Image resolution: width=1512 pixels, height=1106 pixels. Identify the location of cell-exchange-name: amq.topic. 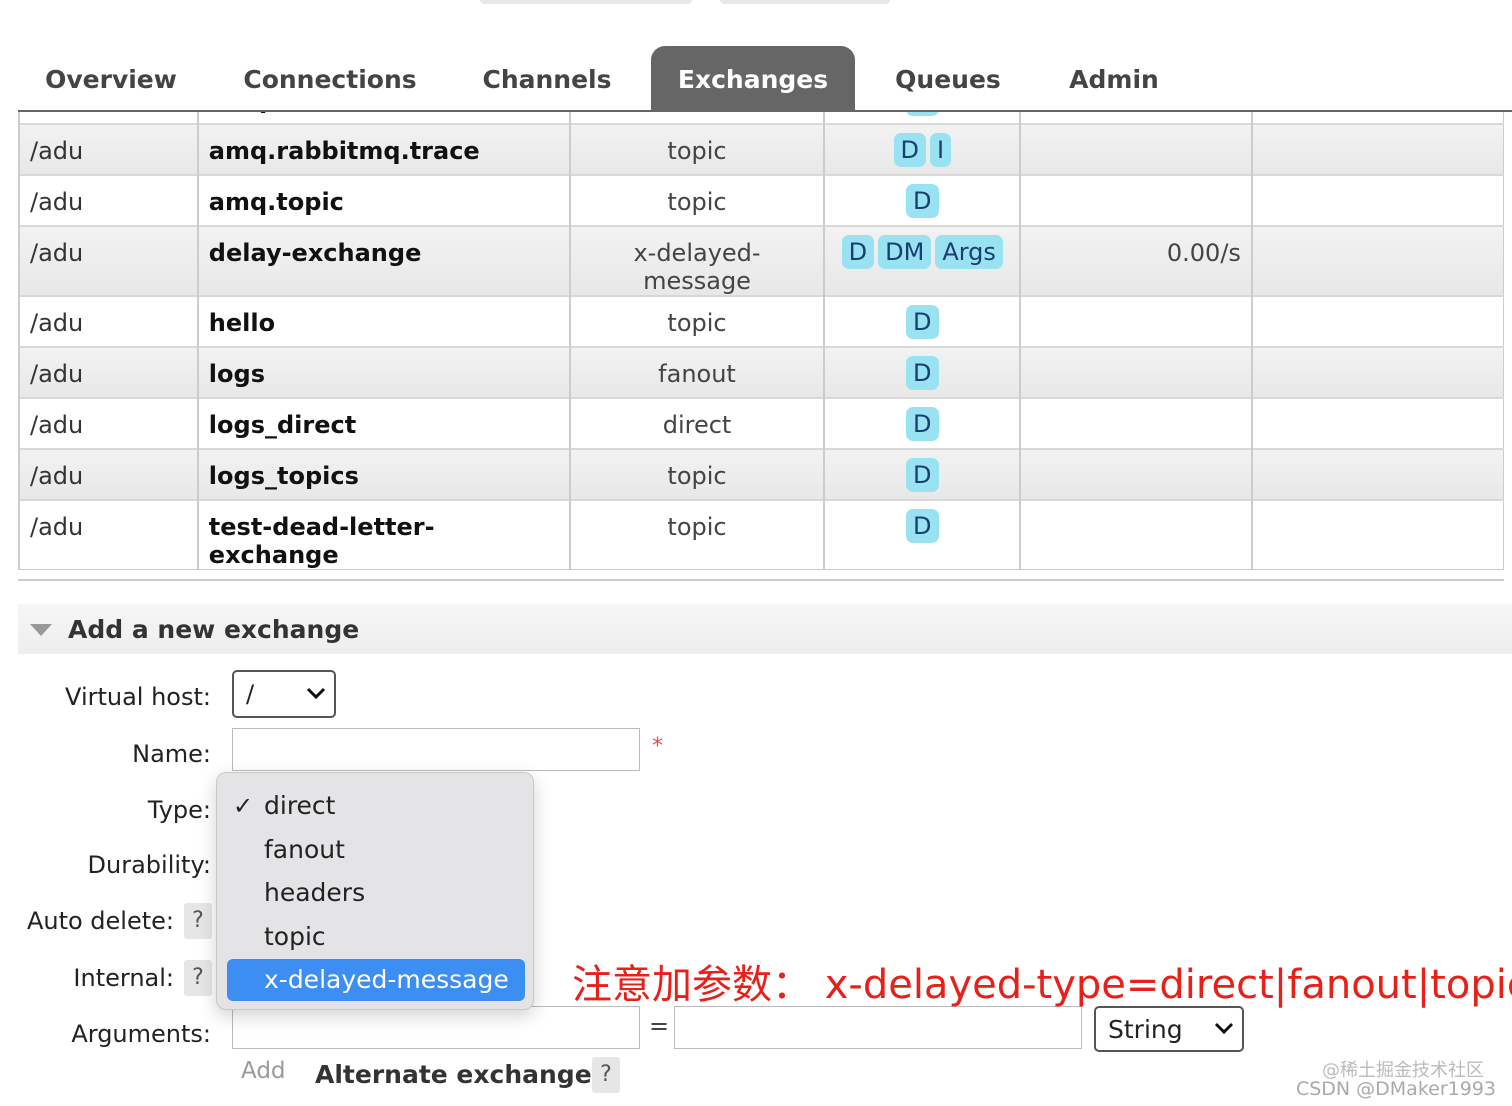
(383, 200).